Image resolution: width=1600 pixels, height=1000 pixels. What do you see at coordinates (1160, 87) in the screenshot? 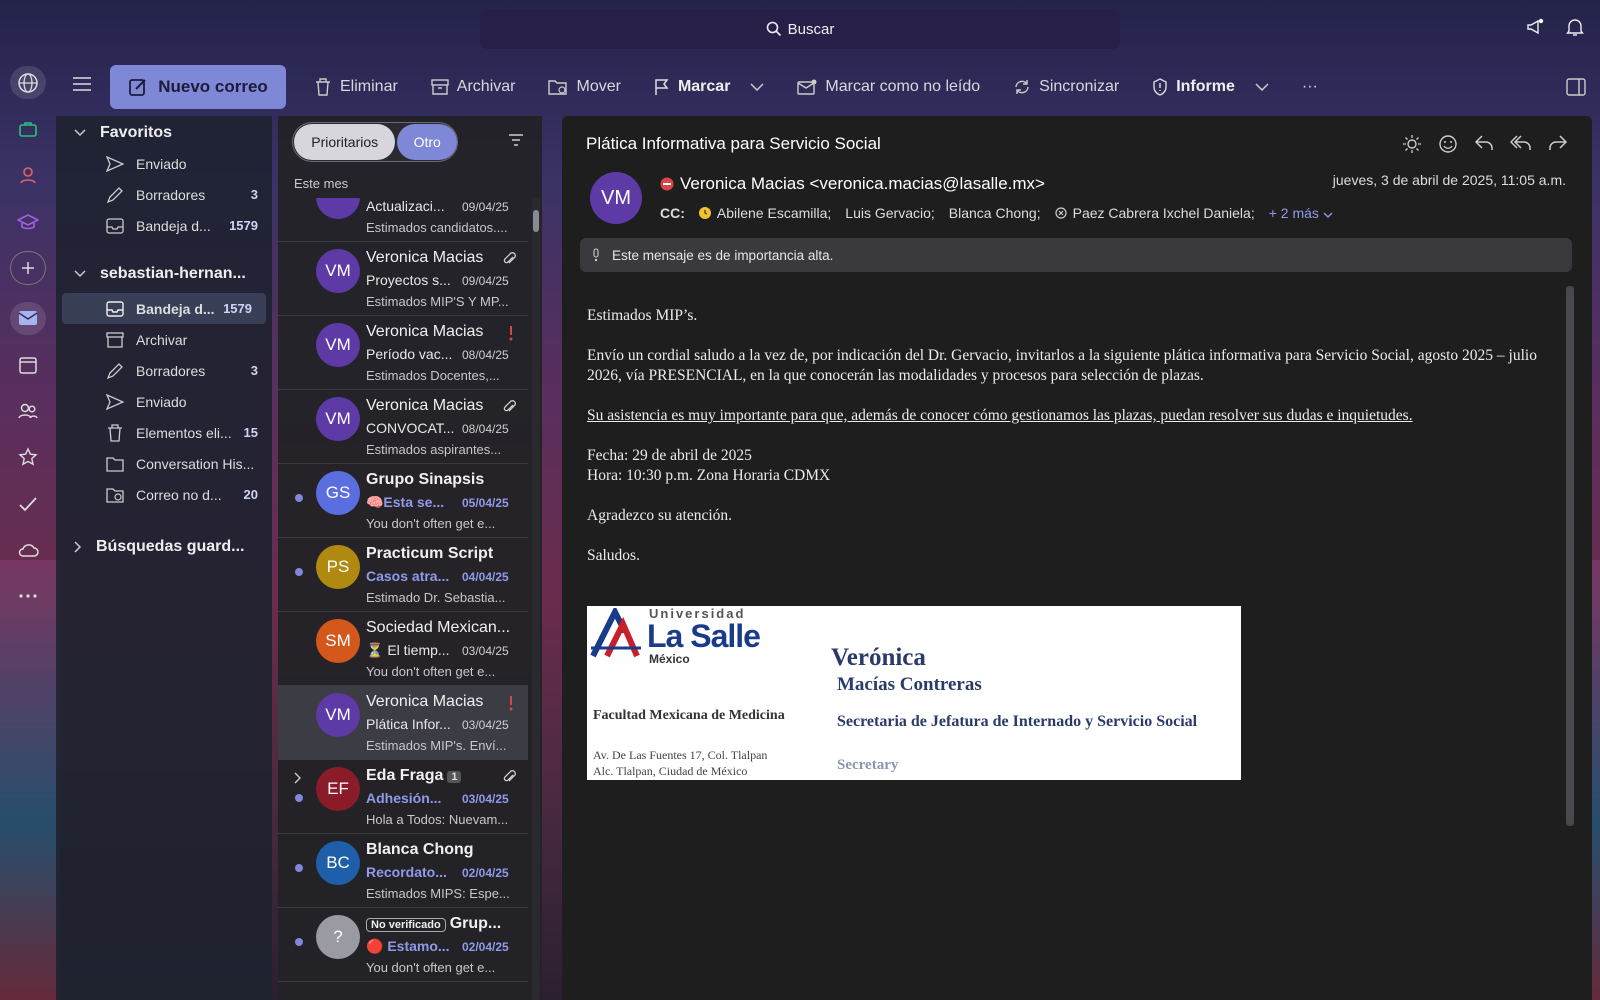
I see `shield-icon` at bounding box center [1160, 87].